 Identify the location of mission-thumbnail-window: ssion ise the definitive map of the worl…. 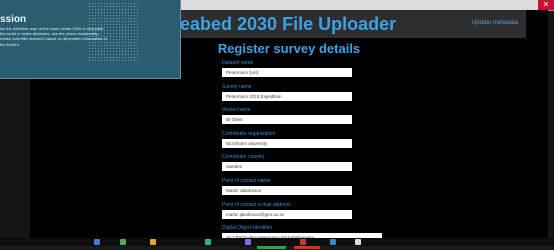
(90, 39).